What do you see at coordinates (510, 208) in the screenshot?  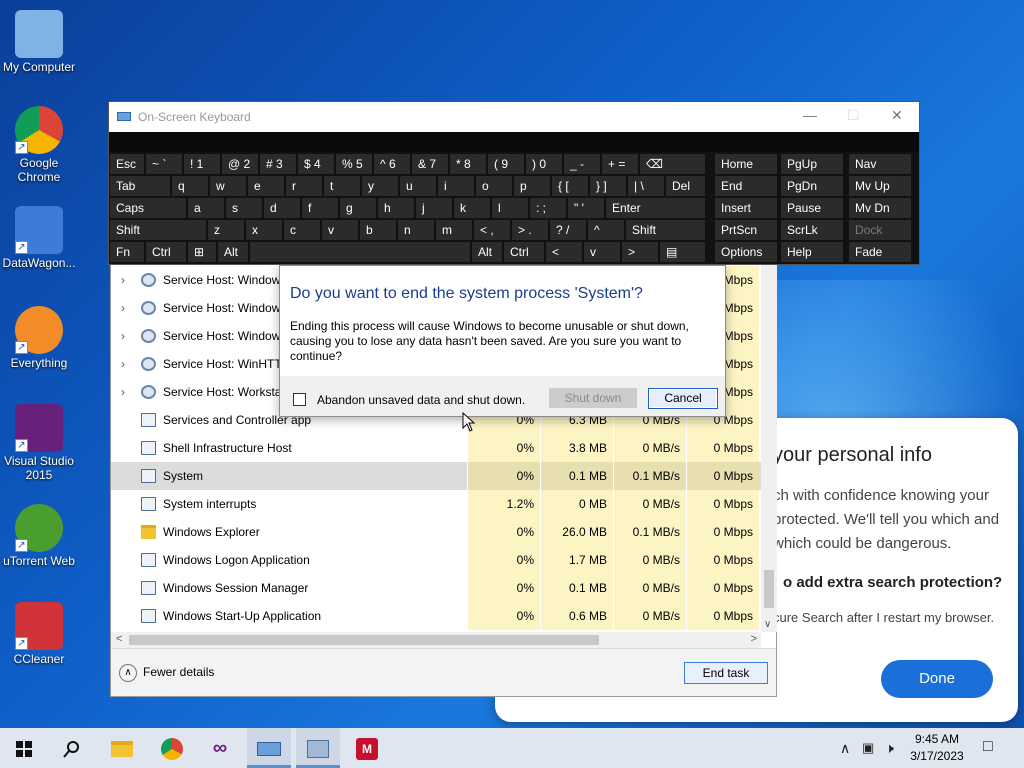 I see `osk-key: l` at bounding box center [510, 208].